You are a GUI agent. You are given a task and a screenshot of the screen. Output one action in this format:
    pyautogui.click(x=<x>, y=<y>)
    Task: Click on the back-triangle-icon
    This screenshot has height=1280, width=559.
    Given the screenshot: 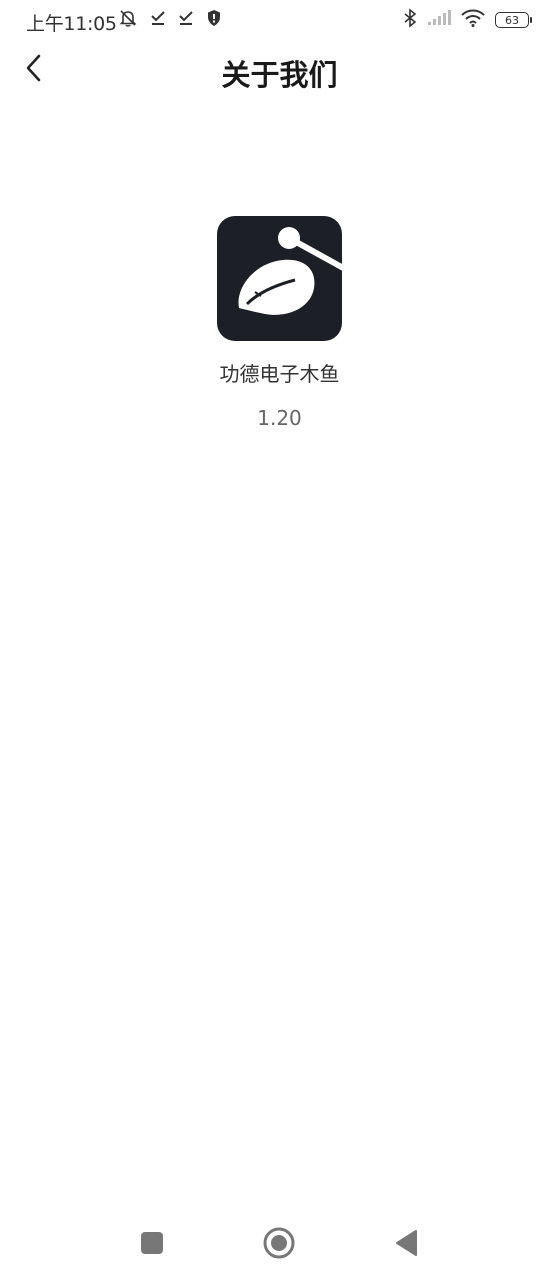 What is the action you would take?
    pyautogui.click(x=406, y=1245)
    